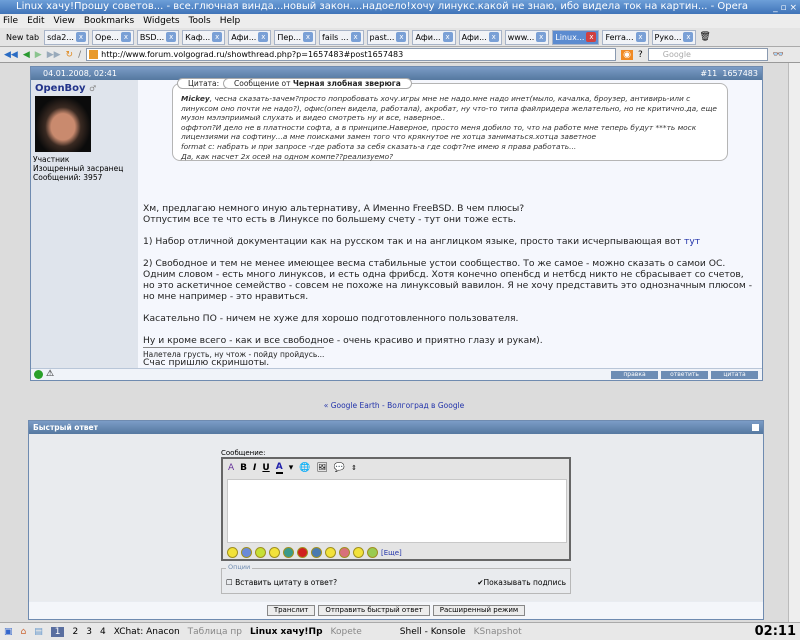  What do you see at coordinates (8, 632) in the screenshot?
I see `kmenu-icon: ▣` at bounding box center [8, 632].